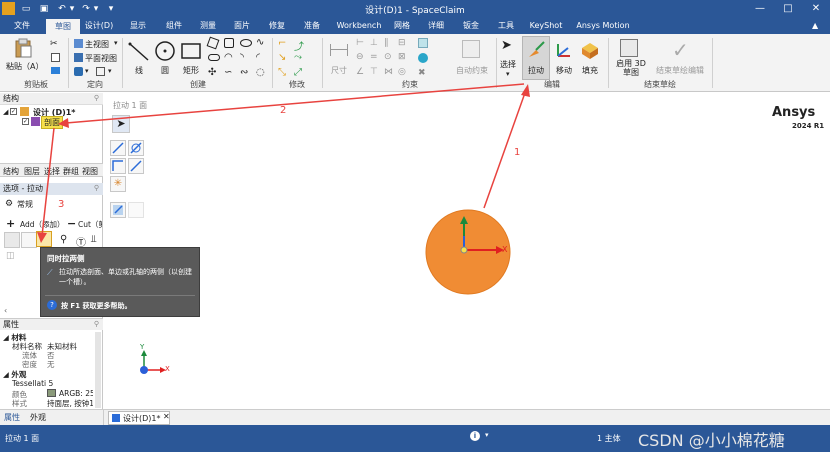  I want to click on pull-label: 拉动, so click(536, 70).